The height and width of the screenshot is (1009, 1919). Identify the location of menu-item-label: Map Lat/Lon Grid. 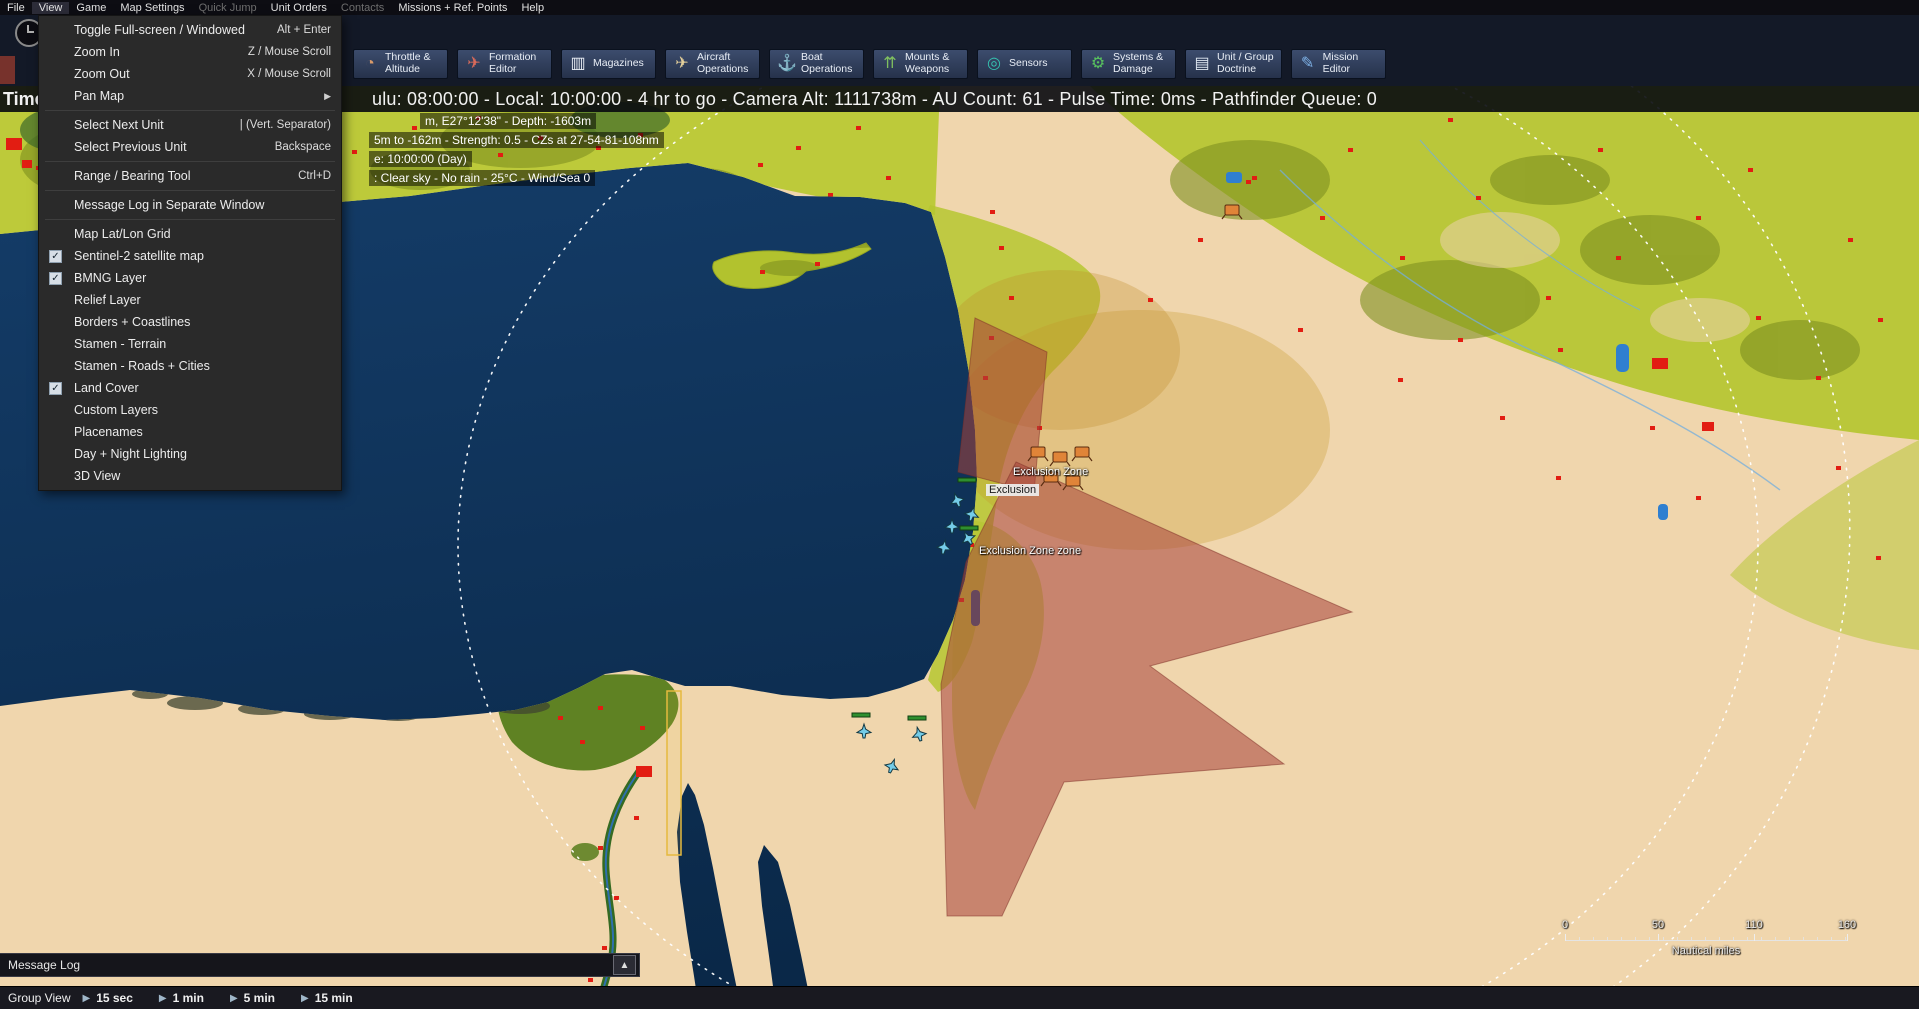
(122, 234).